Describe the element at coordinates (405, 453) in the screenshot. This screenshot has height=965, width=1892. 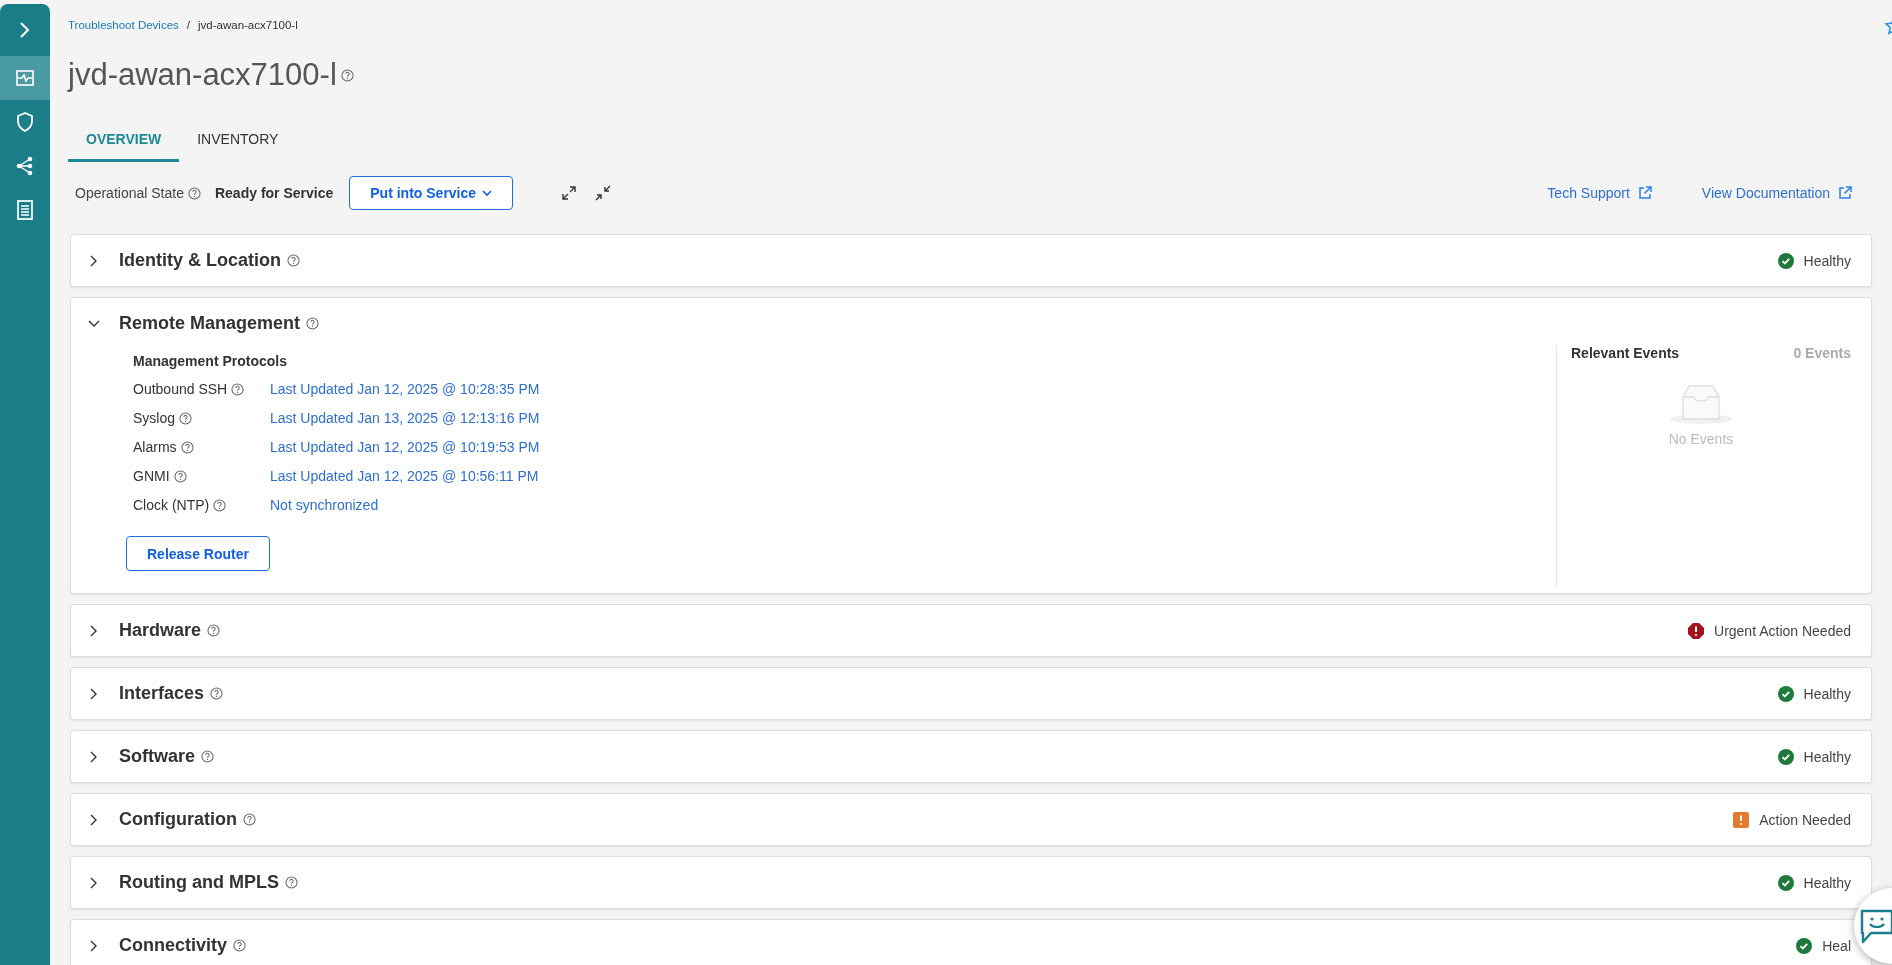
I see `protocol-status-link: Last Updated Jan 12, 2025 @ 10:19:53 PM` at that location.